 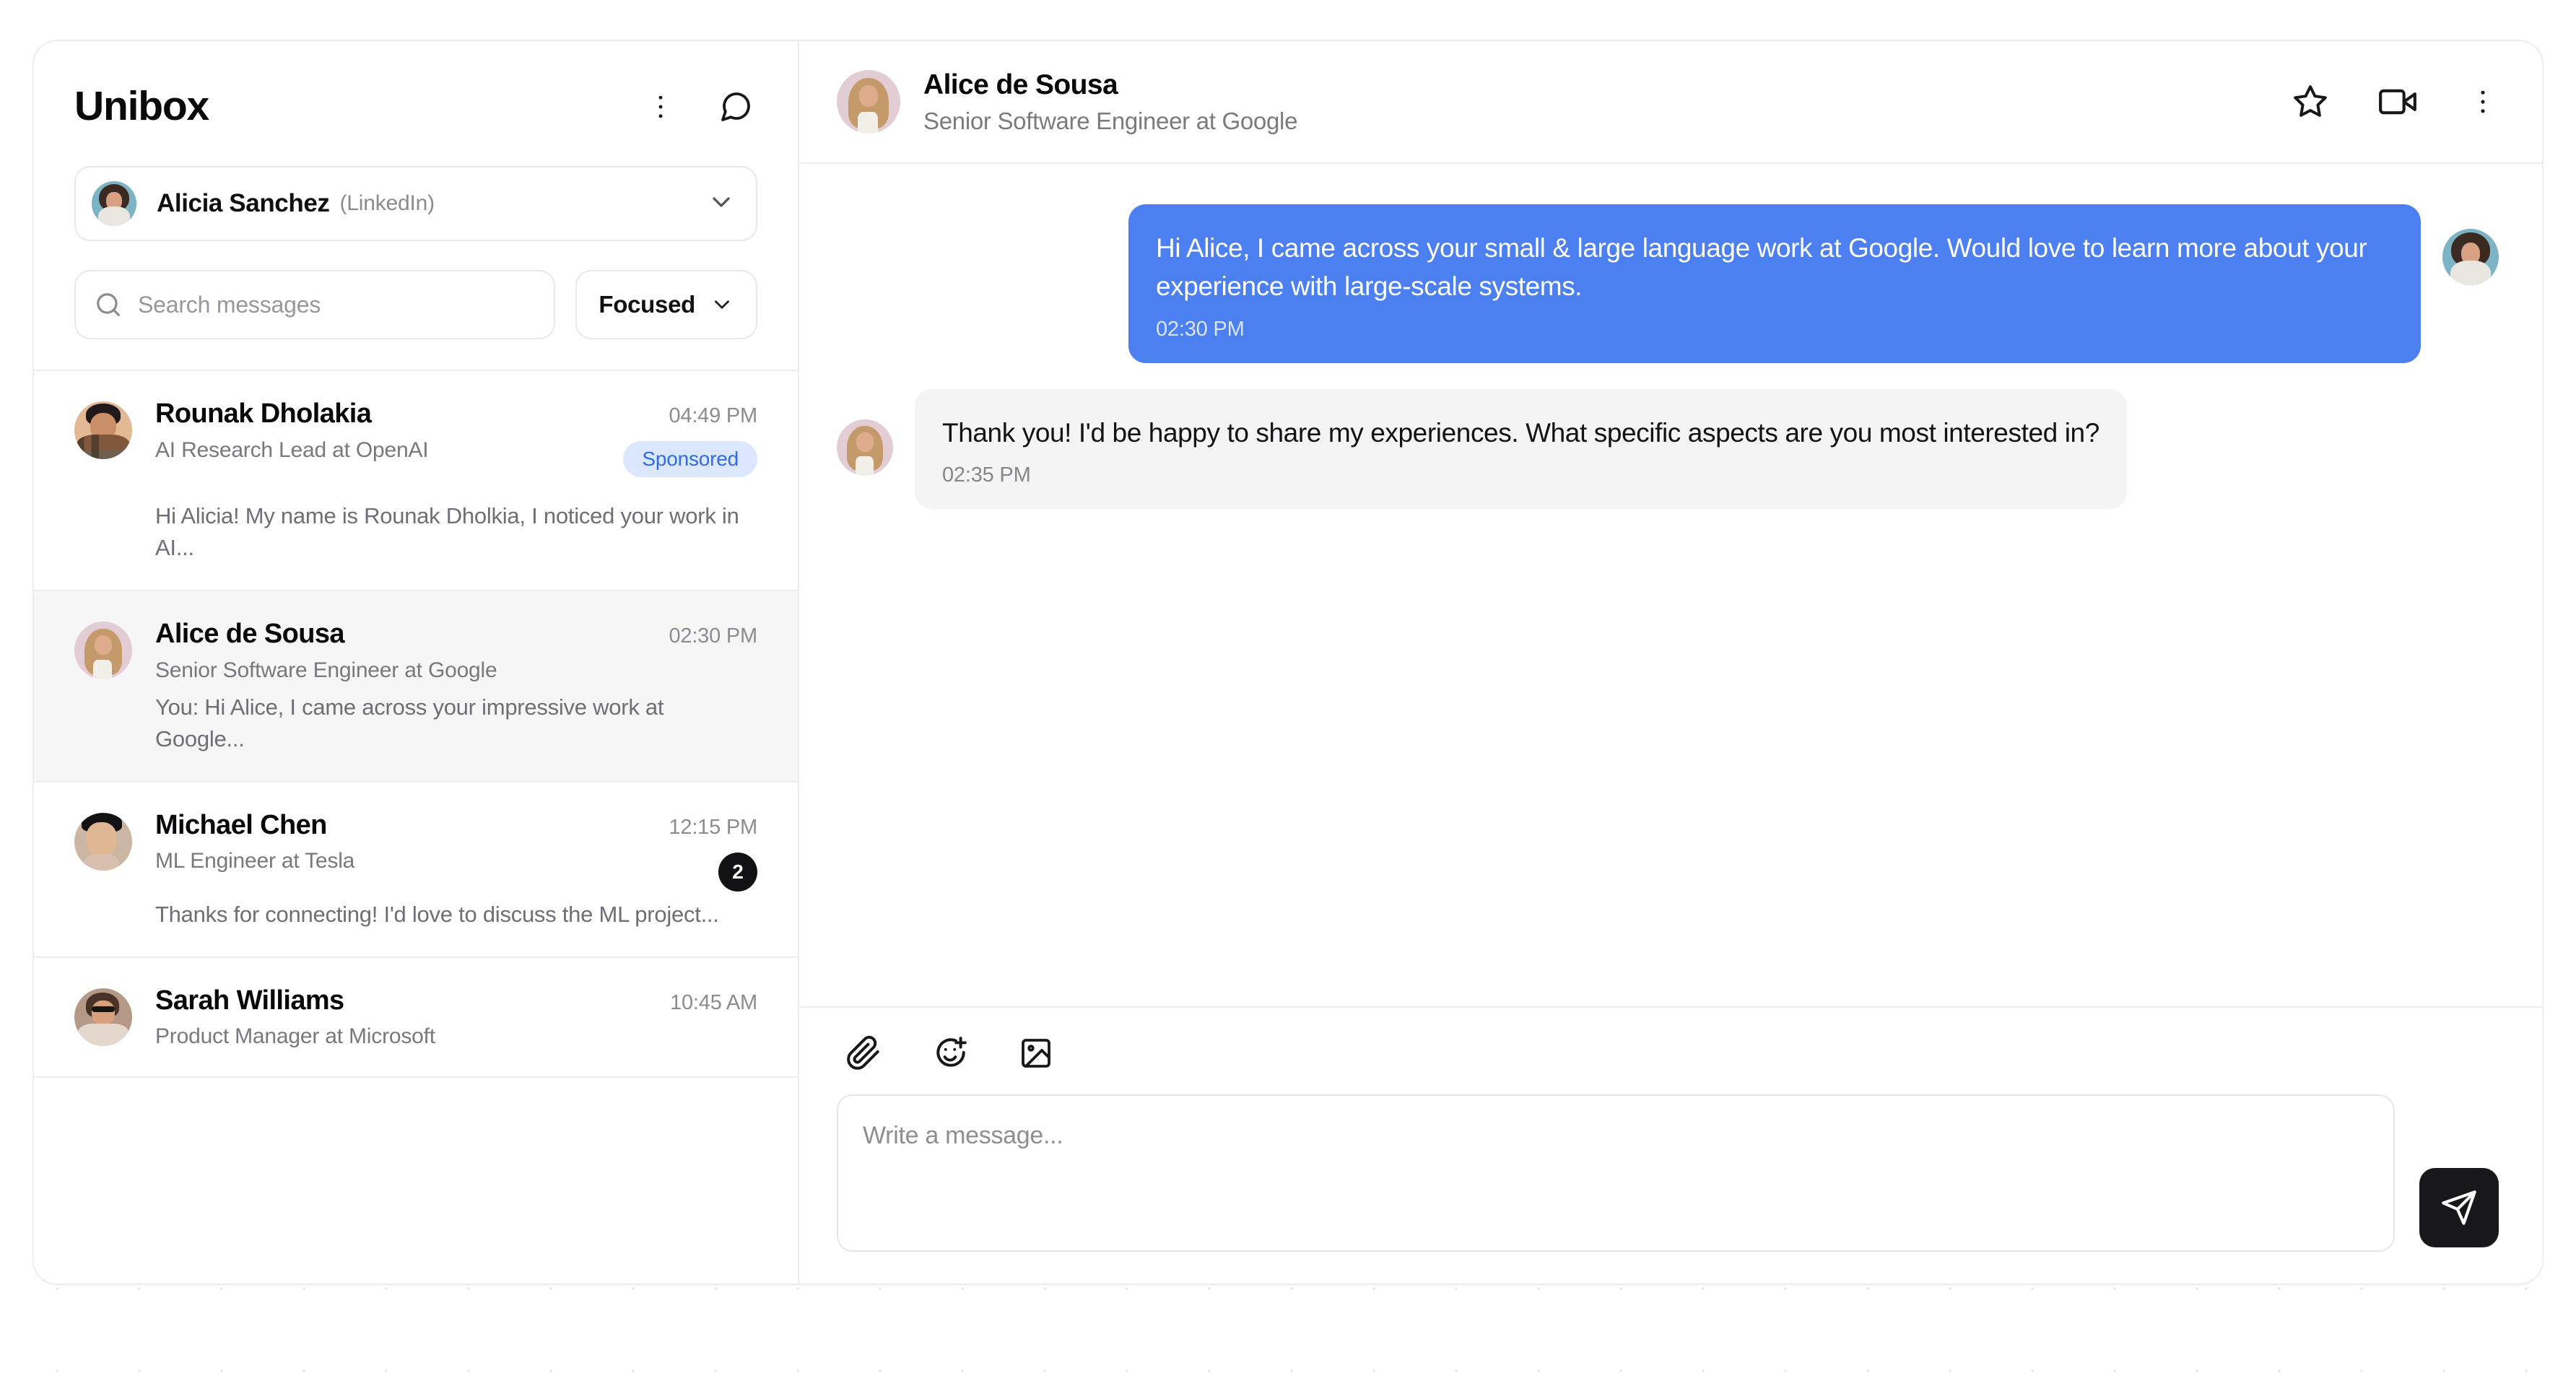 What do you see at coordinates (387, 203) in the screenshot?
I see `account-provider: (LinkedIn)` at bounding box center [387, 203].